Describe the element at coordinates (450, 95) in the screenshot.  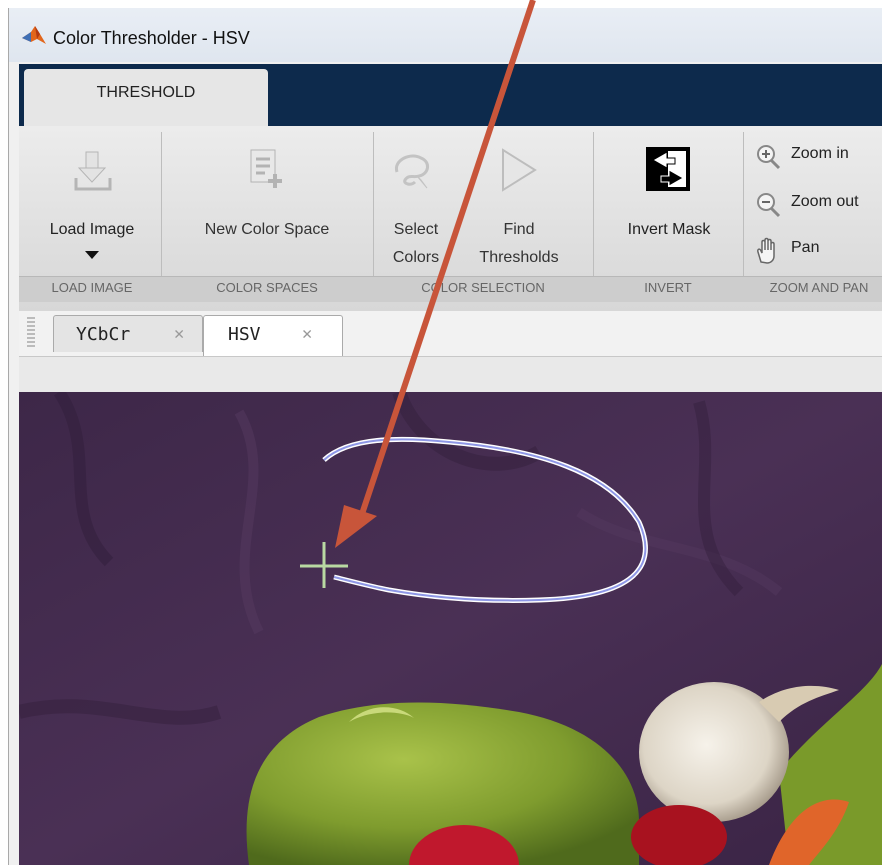
I see `ribbon-tab-strip: THRESHOLD` at that location.